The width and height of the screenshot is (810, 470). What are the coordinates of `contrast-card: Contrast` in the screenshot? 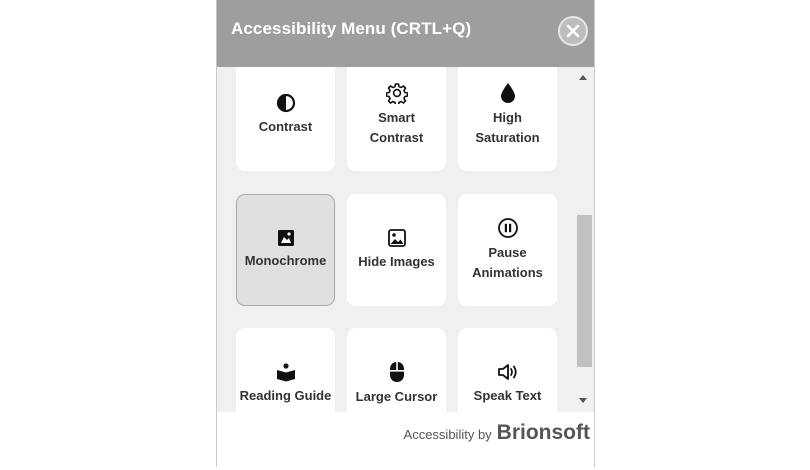 It's located at (285, 119).